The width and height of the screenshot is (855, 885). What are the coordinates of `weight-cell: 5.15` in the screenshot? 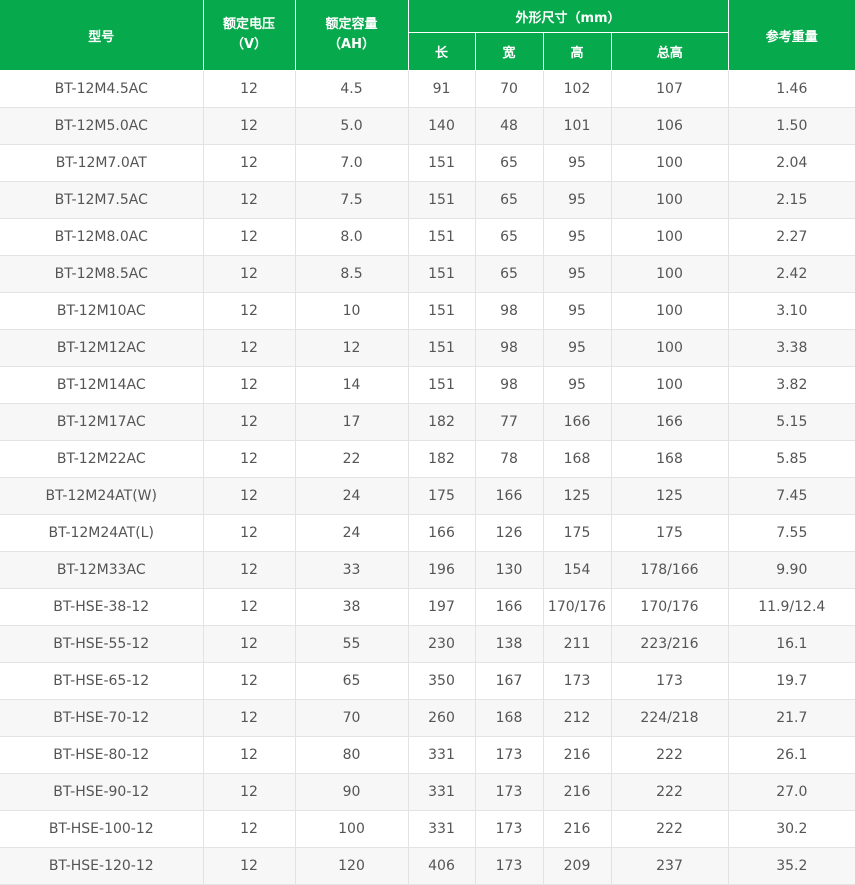 It's located at (791, 422).